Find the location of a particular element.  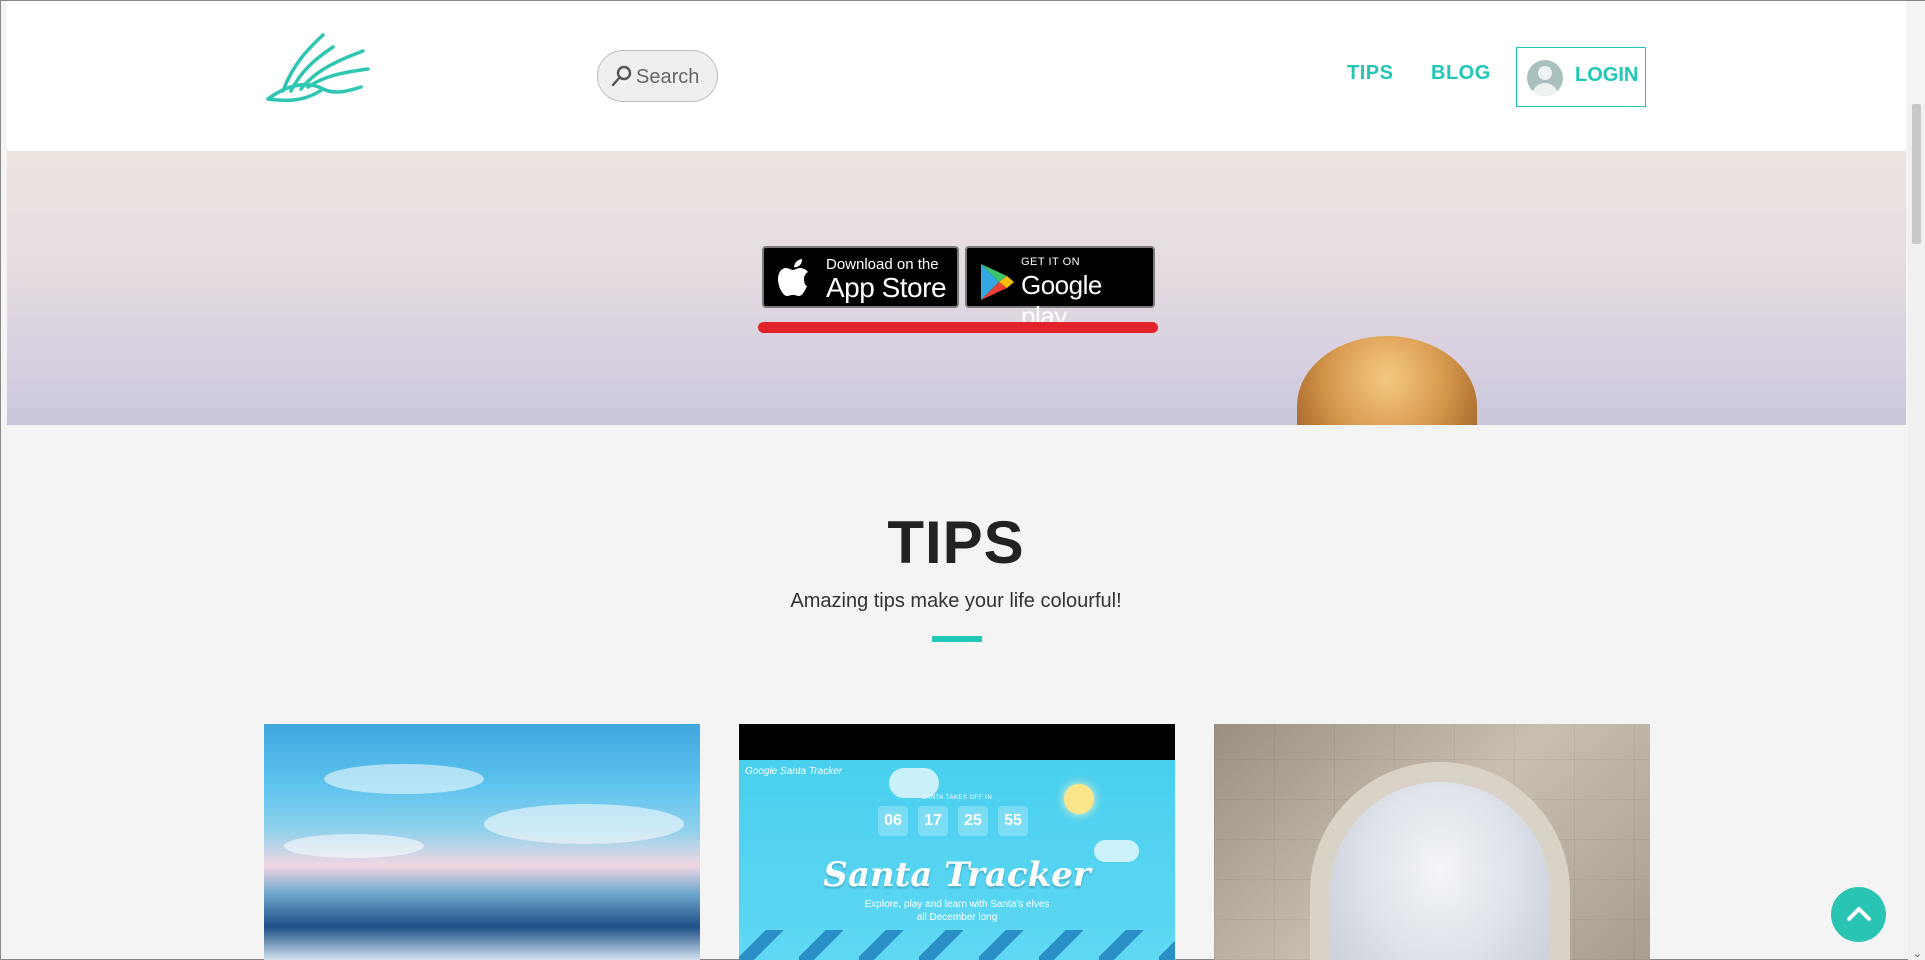

app-store-button: Download on the App Store is located at coordinates (860, 277).